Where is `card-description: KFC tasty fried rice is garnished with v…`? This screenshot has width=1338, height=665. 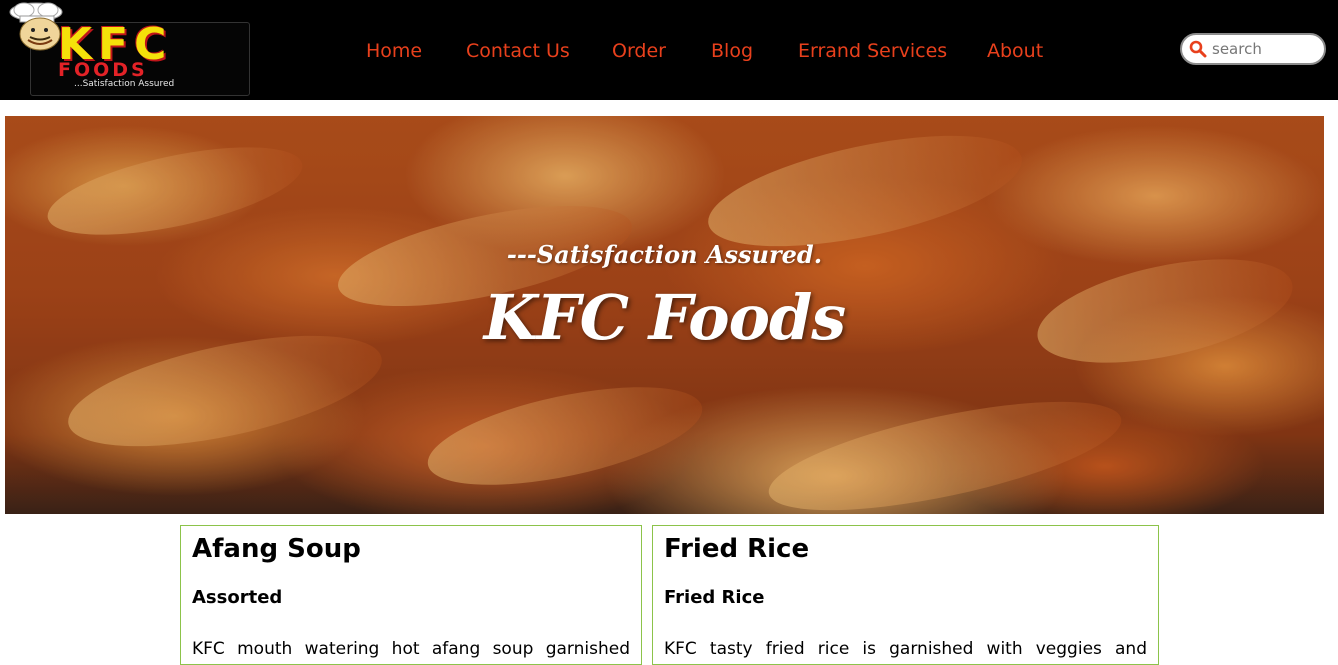 card-description: KFC tasty fried rice is garnished with v… is located at coordinates (905, 649).